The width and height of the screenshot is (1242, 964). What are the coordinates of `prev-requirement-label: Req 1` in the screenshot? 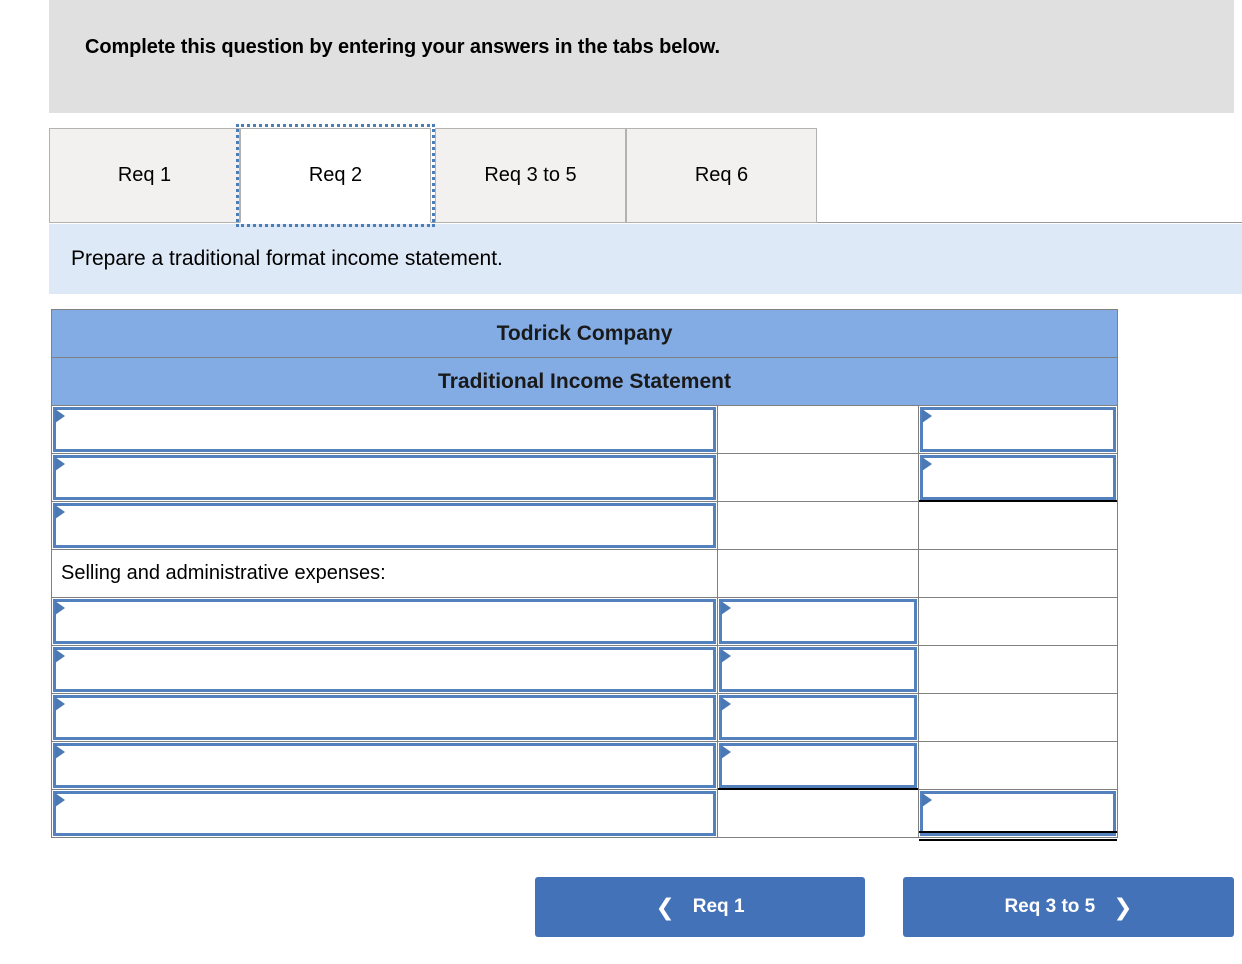 It's located at (718, 906).